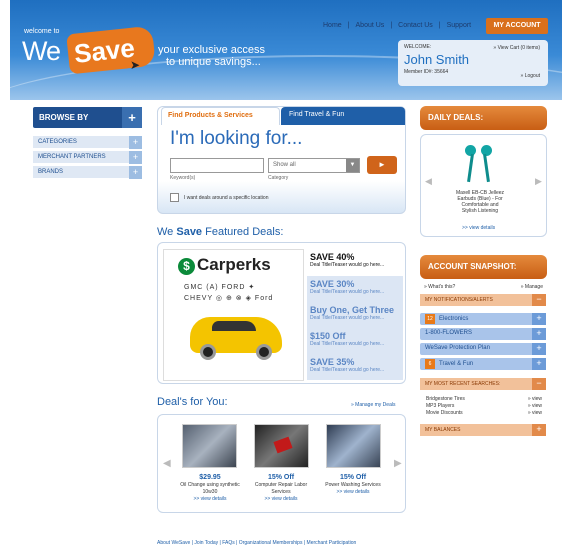 The width and height of the screenshot is (572, 548). What do you see at coordinates (183, 178) in the screenshot?
I see `keyword-label: Keyword(s)` at bounding box center [183, 178].